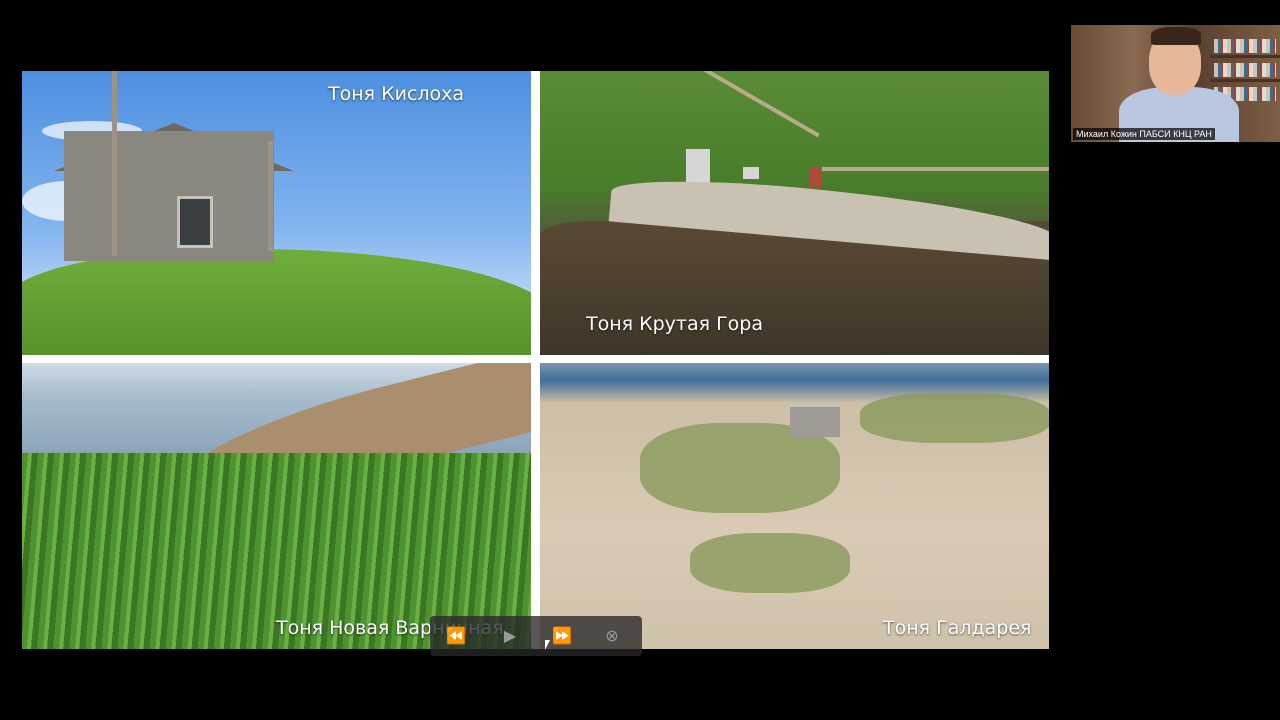  I want to click on rewind-icon: ⏪, so click(456, 636).